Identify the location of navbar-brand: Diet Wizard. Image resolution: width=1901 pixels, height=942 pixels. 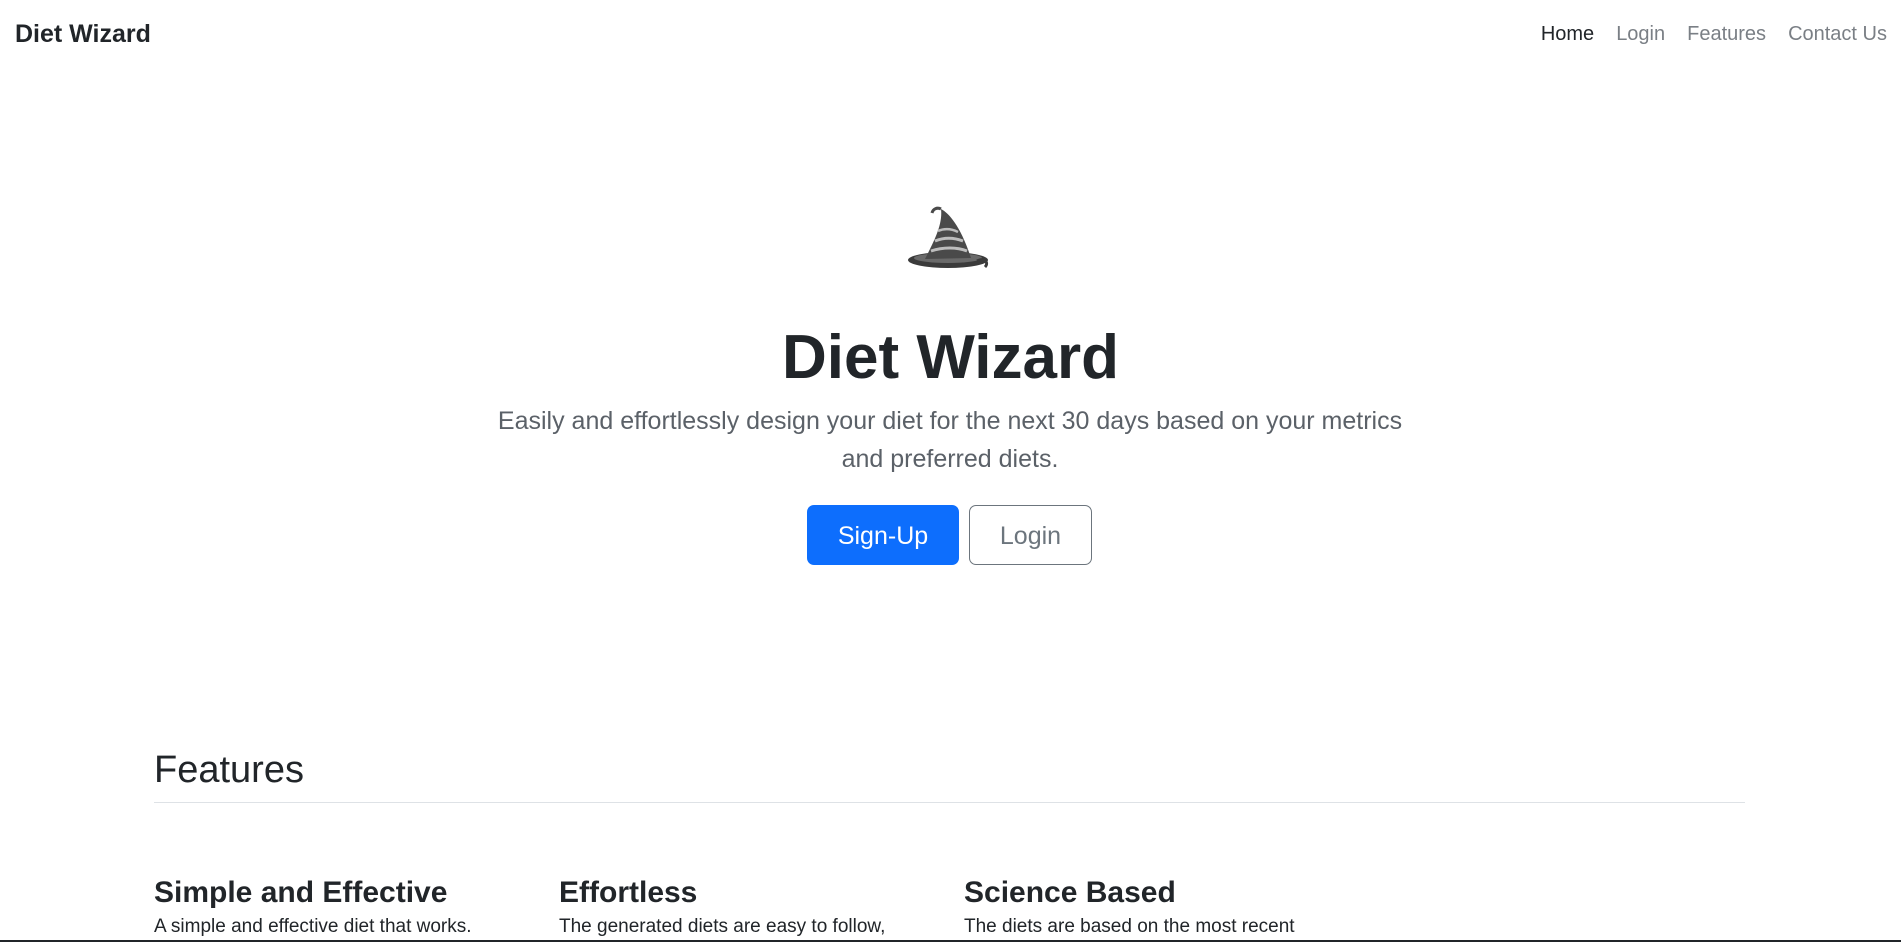
(83, 34).